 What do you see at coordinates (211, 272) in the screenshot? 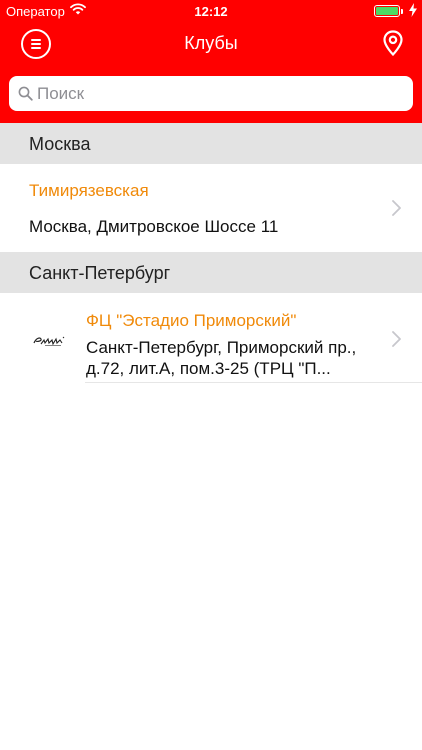
I see `section-header-saint-petersburg: Санкт-Петербург` at bounding box center [211, 272].